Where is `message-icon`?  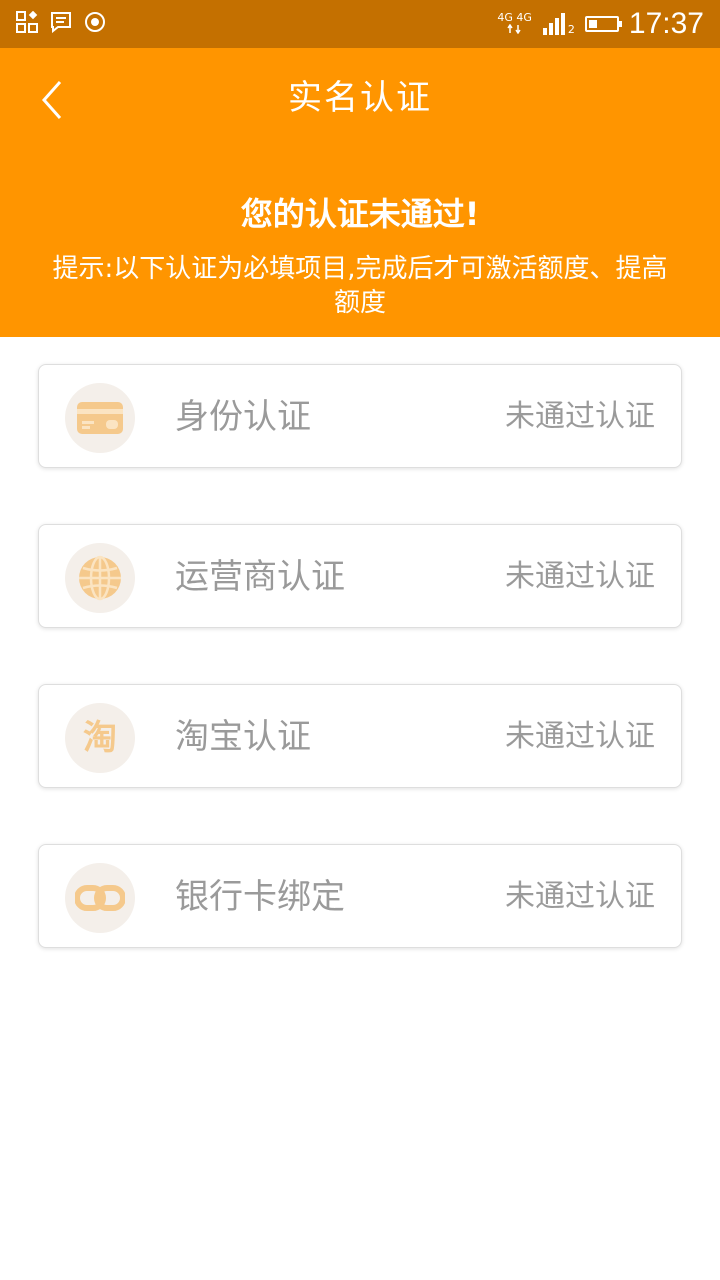 message-icon is located at coordinates (61, 24).